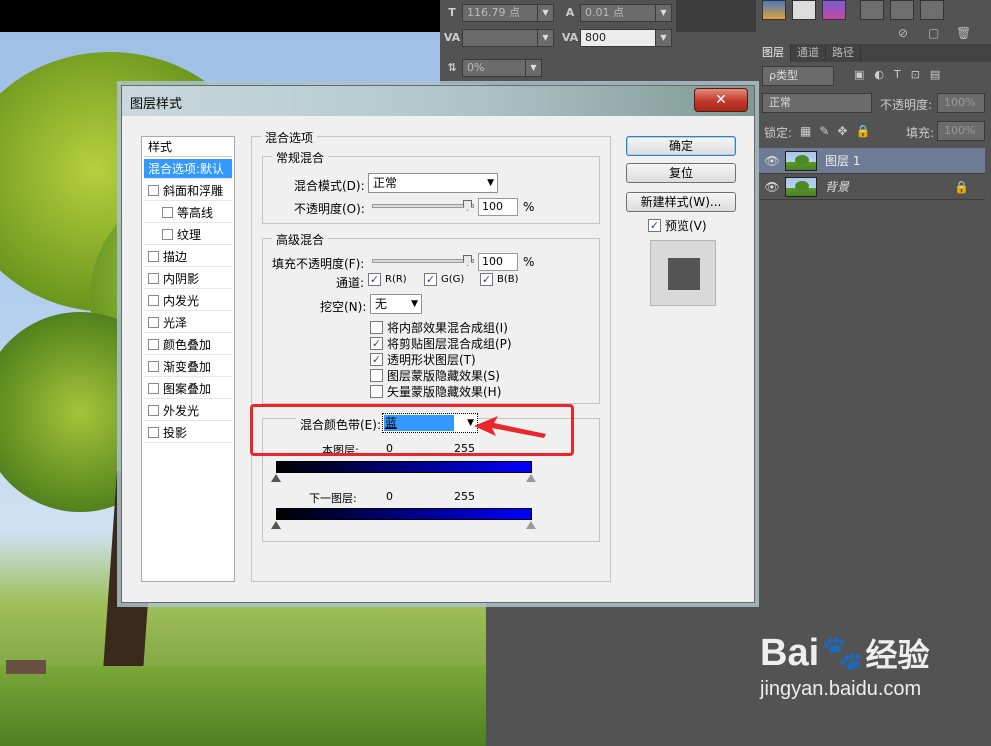 The image size is (991, 746). I want to click on style-item-label: 内阴影, so click(181, 279).